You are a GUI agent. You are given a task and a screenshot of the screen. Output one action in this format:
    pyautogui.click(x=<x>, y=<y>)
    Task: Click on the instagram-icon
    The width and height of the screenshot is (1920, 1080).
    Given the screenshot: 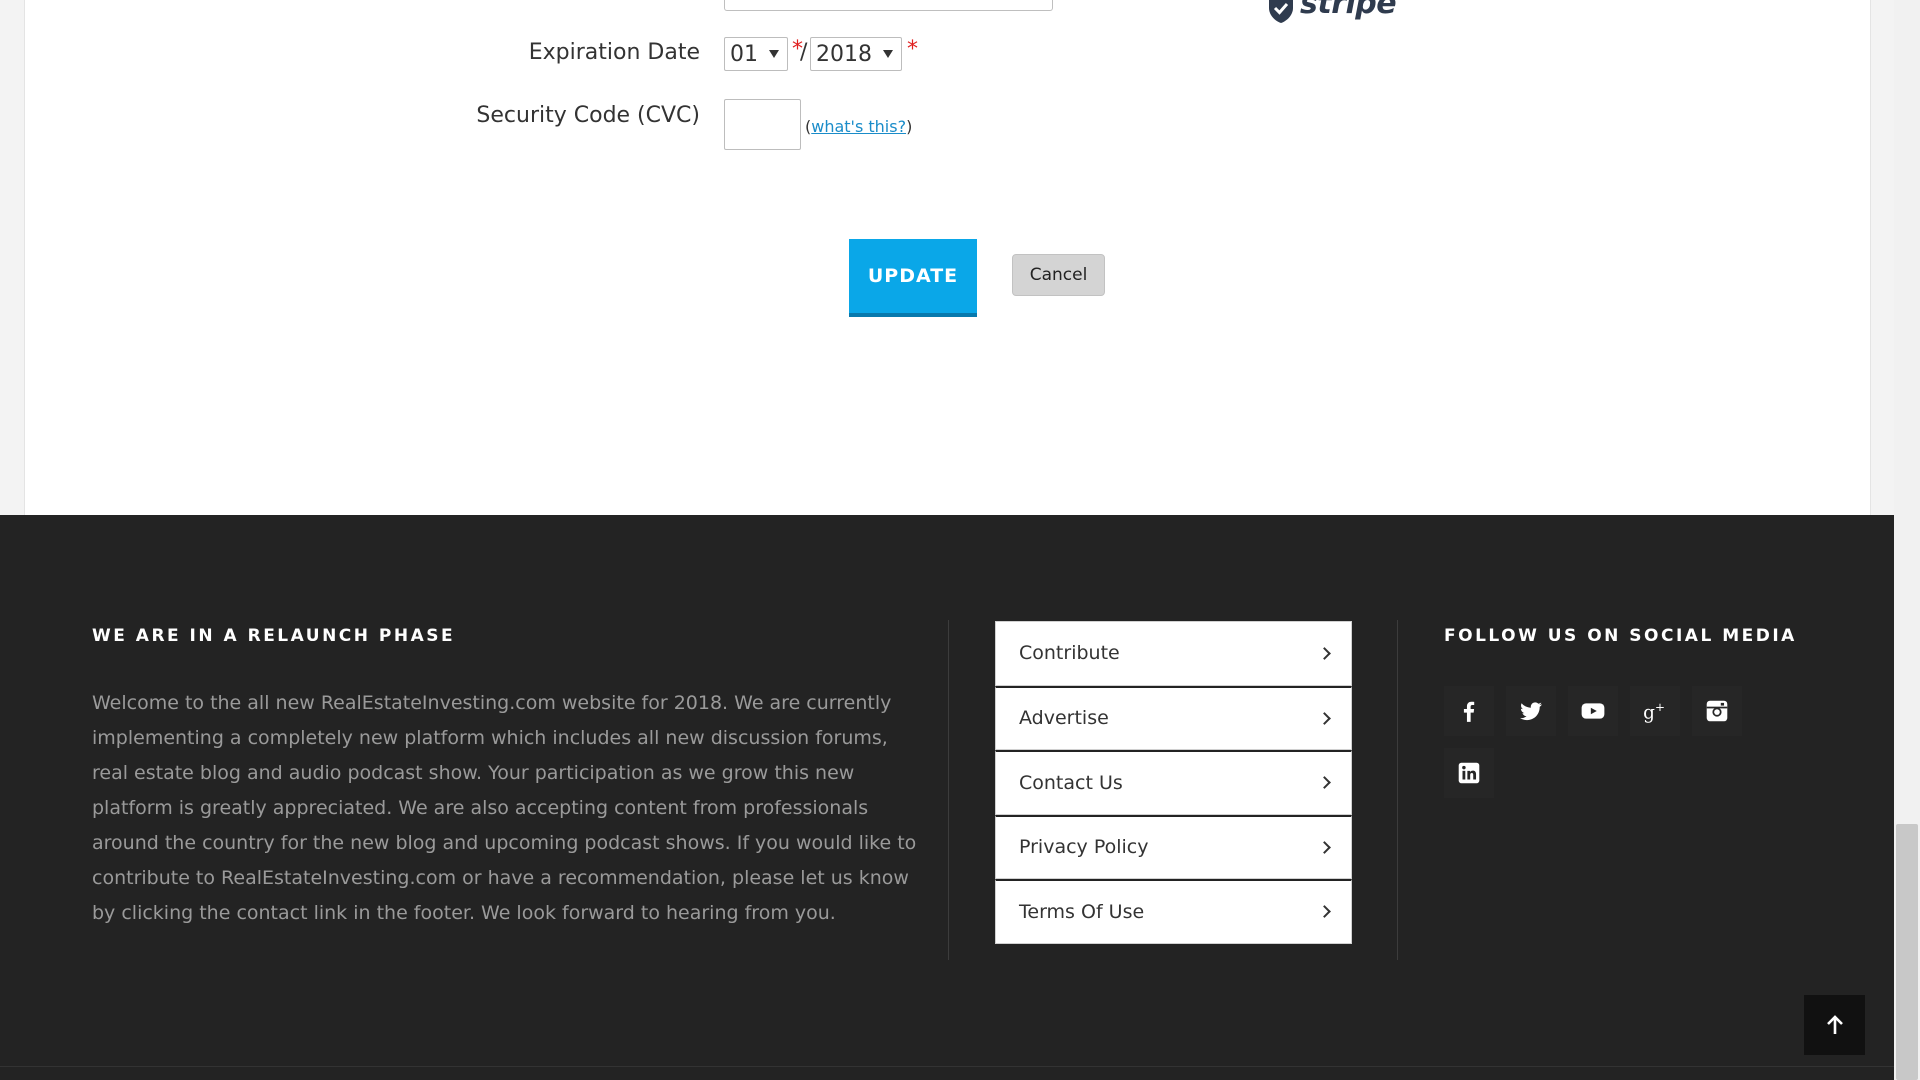 What is the action you would take?
    pyautogui.click(x=1717, y=711)
    